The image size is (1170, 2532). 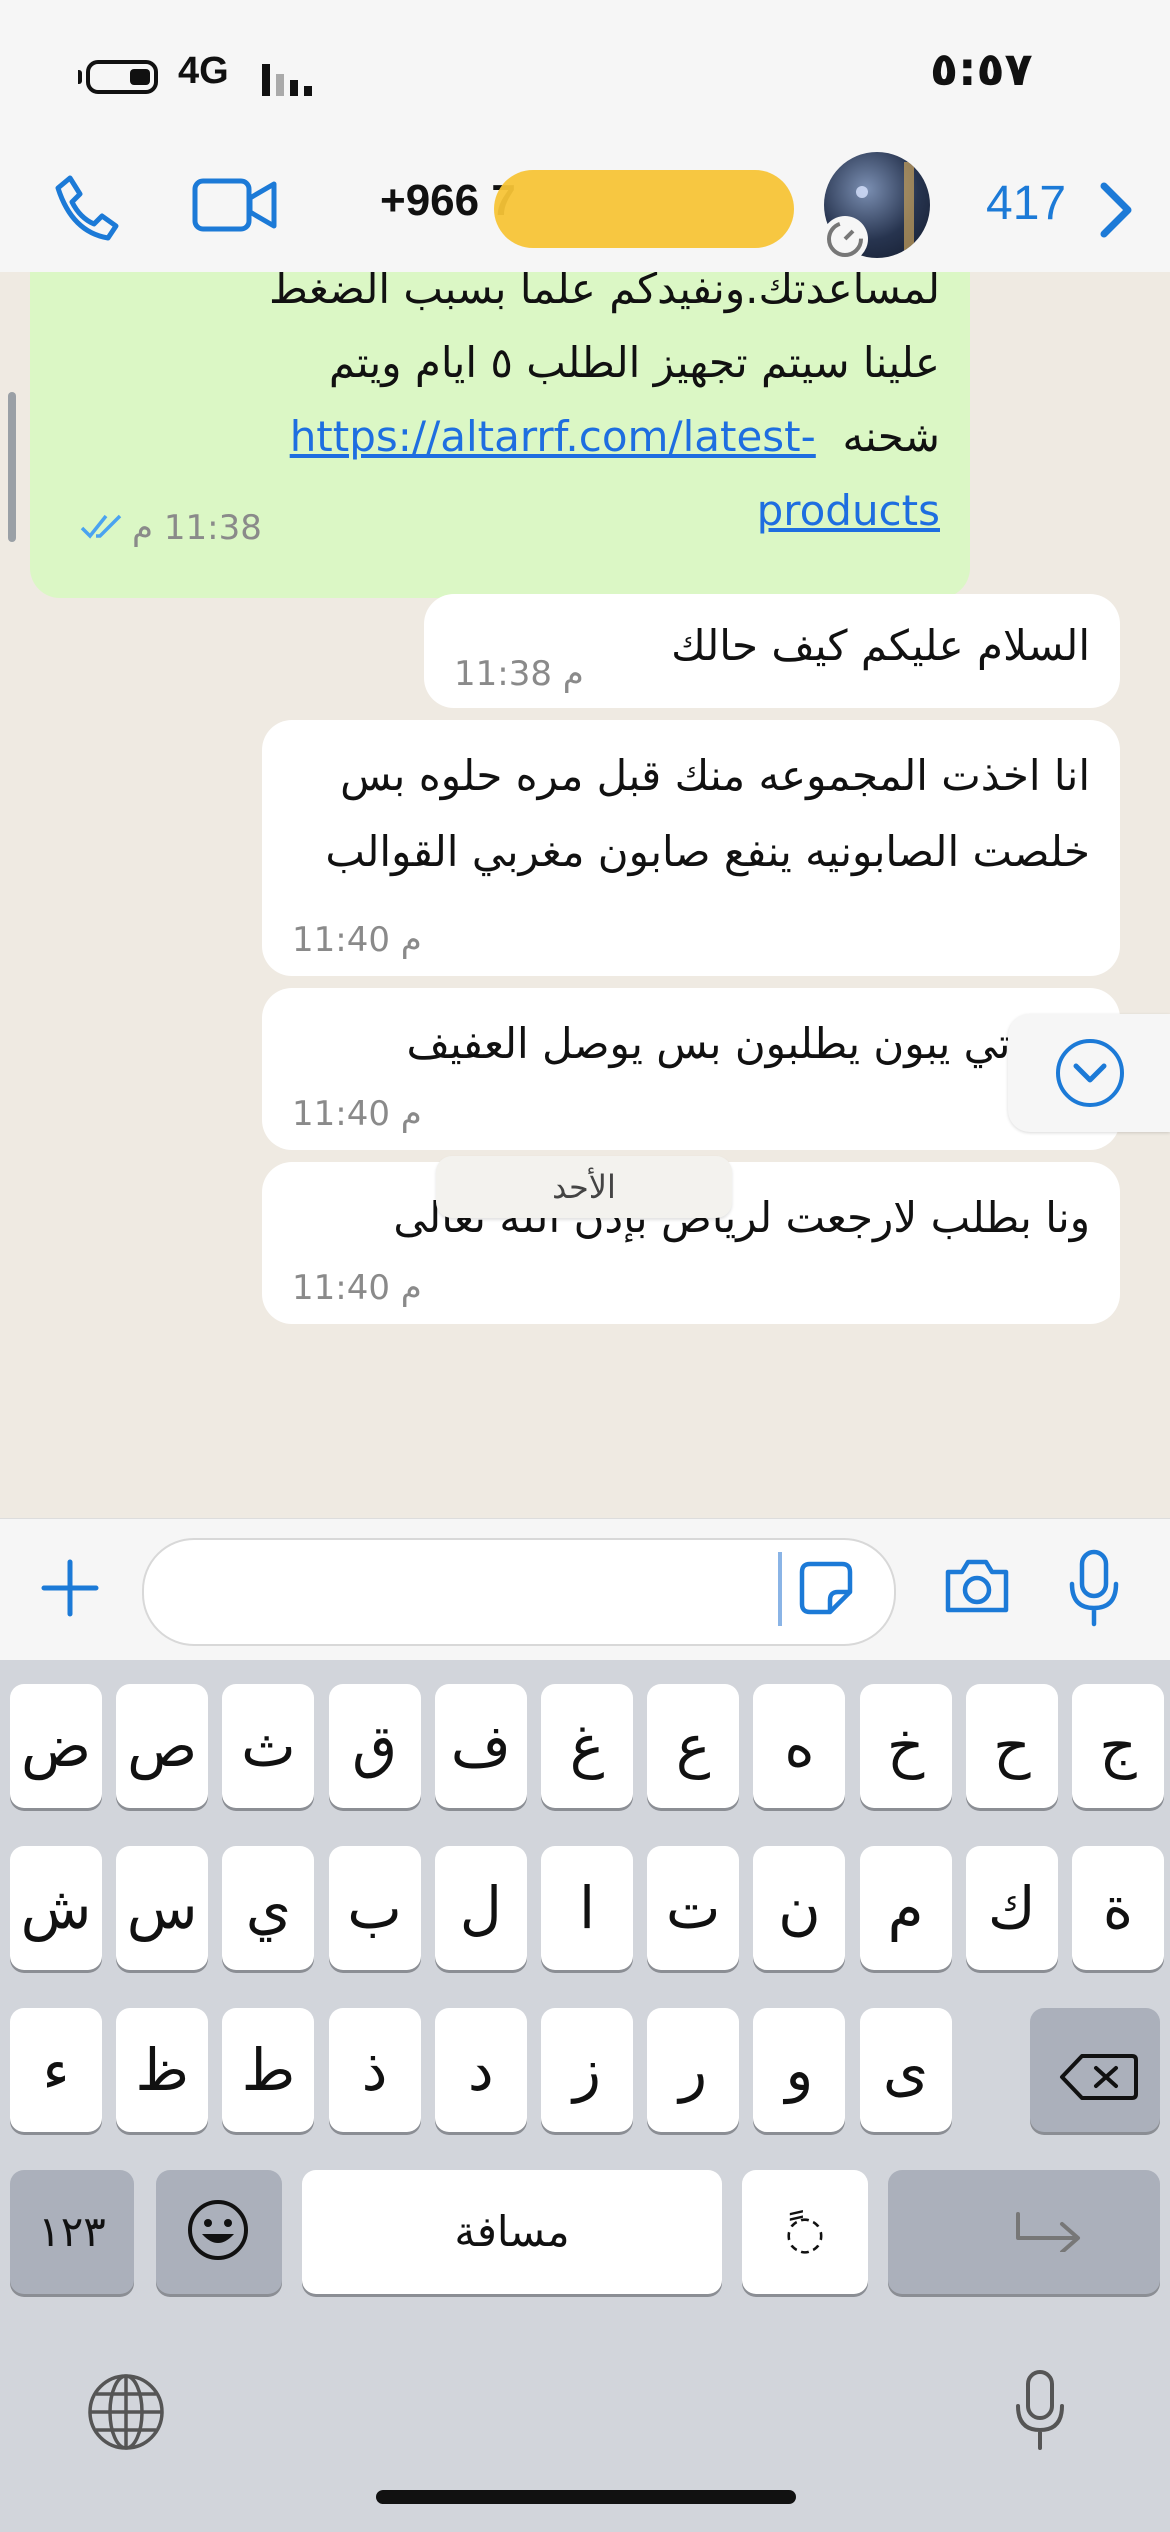 I want to click on read-receipt-icon, so click(x=101, y=526).